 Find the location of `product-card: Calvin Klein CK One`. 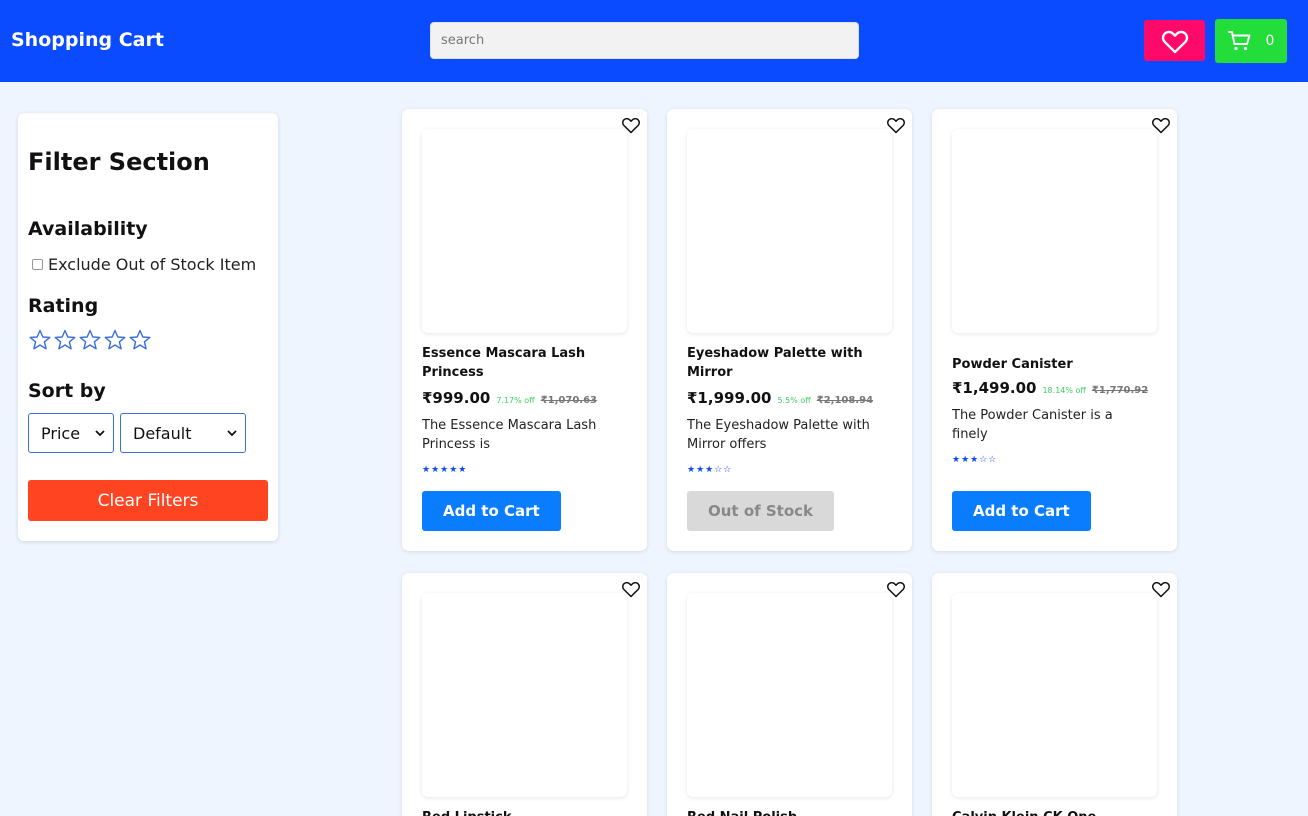

product-card: Calvin Klein CK One is located at coordinates (1054, 694).